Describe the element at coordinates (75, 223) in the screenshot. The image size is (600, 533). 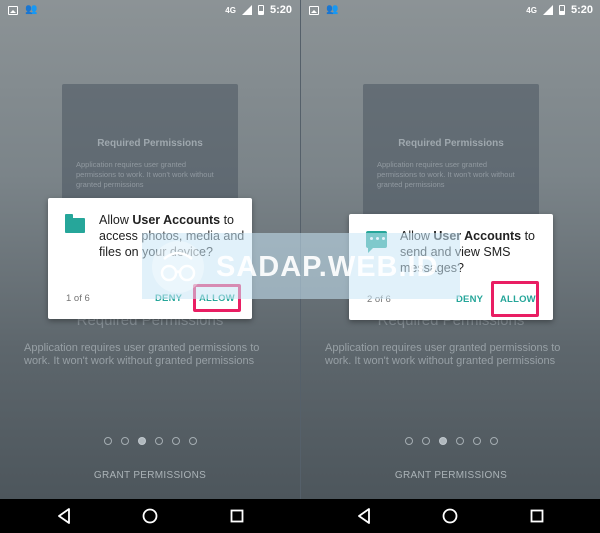
I see `folder-icon` at that location.